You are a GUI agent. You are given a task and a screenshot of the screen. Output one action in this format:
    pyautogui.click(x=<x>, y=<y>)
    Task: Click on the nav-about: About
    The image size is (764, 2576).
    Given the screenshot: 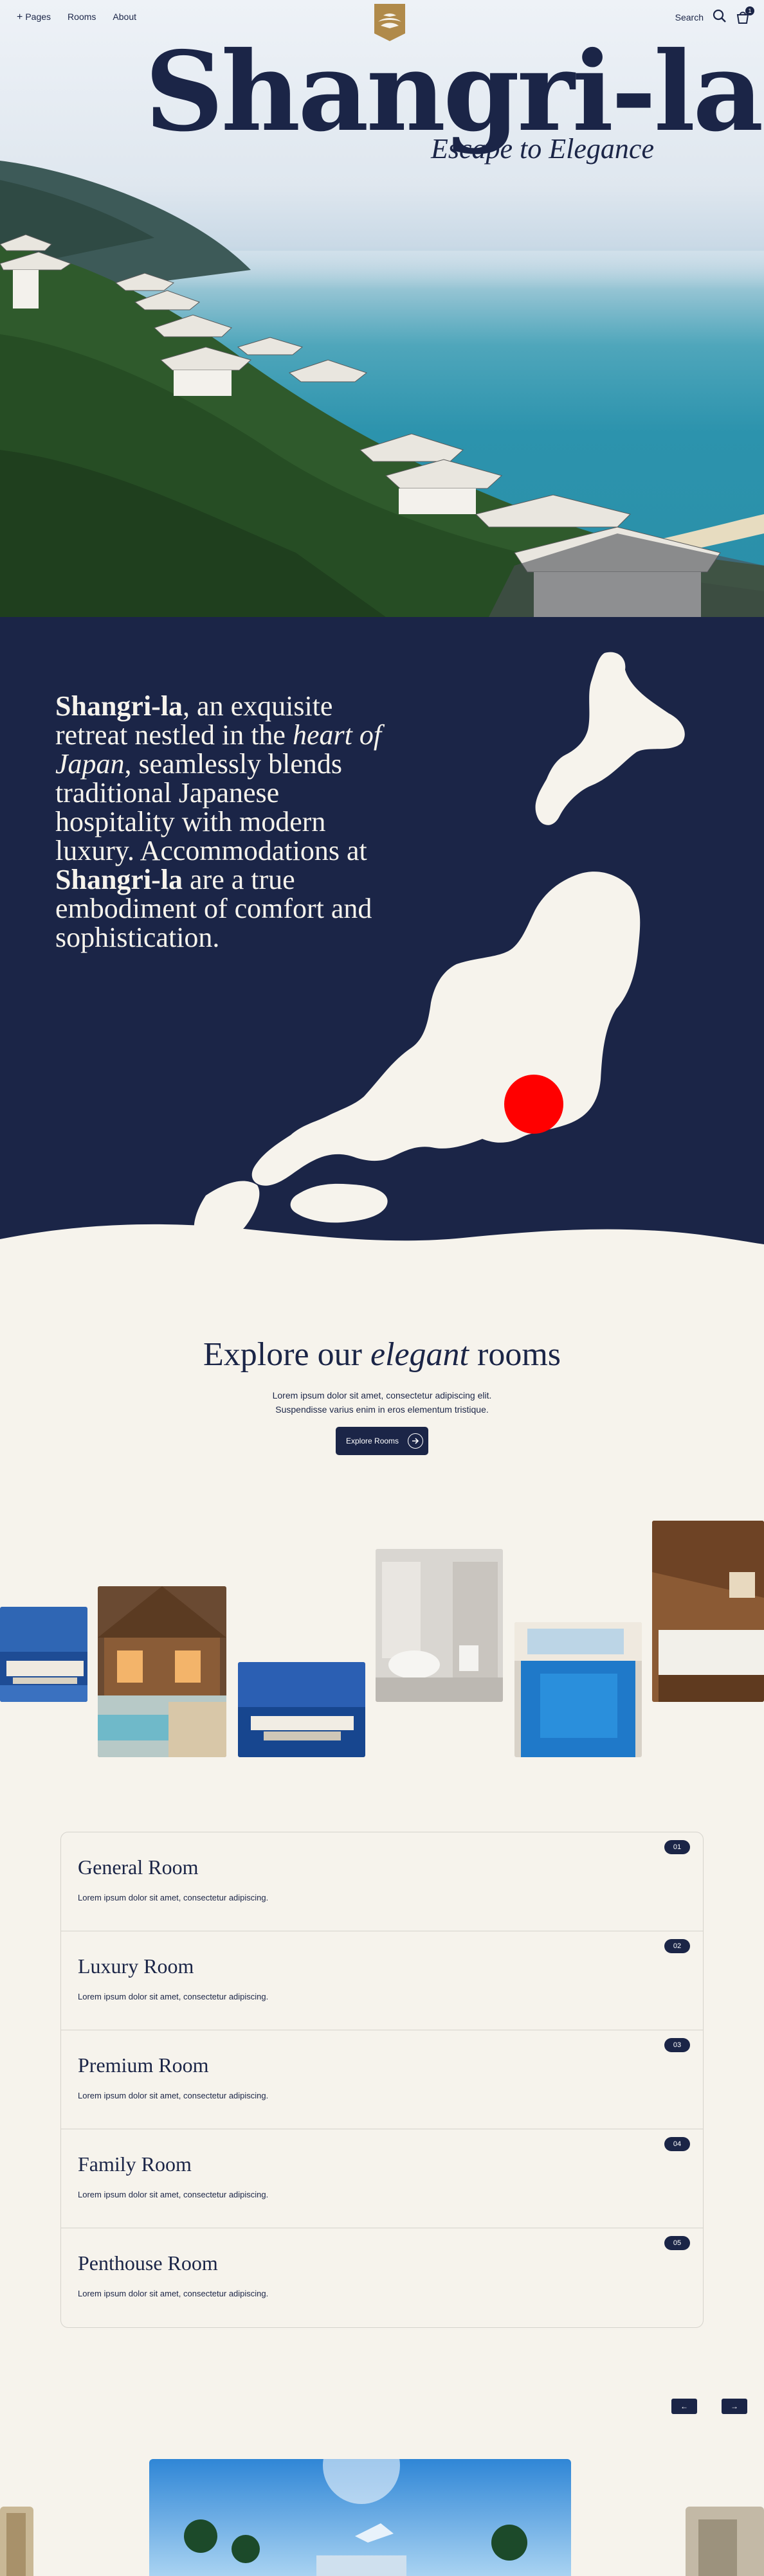 What is the action you would take?
    pyautogui.click(x=124, y=17)
    